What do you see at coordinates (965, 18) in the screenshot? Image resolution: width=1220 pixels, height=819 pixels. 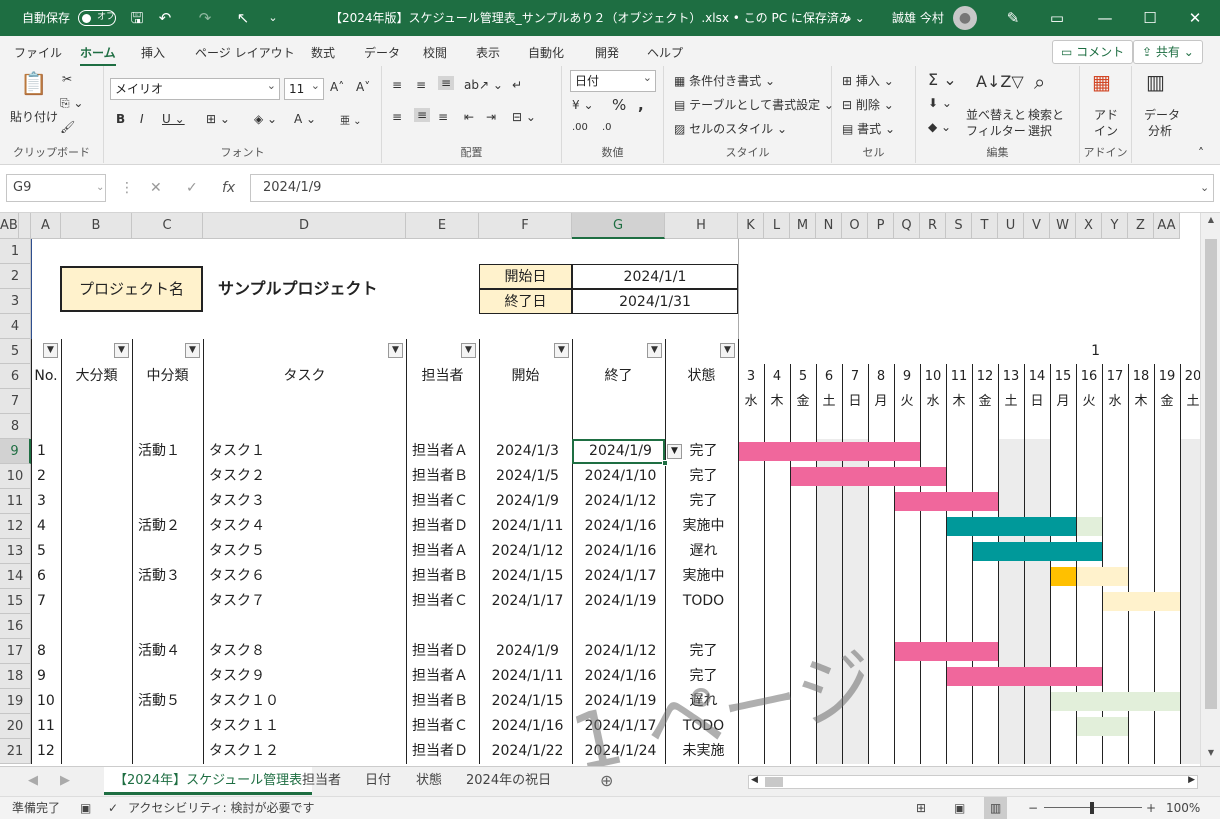 I see `user-avatar: ●` at bounding box center [965, 18].